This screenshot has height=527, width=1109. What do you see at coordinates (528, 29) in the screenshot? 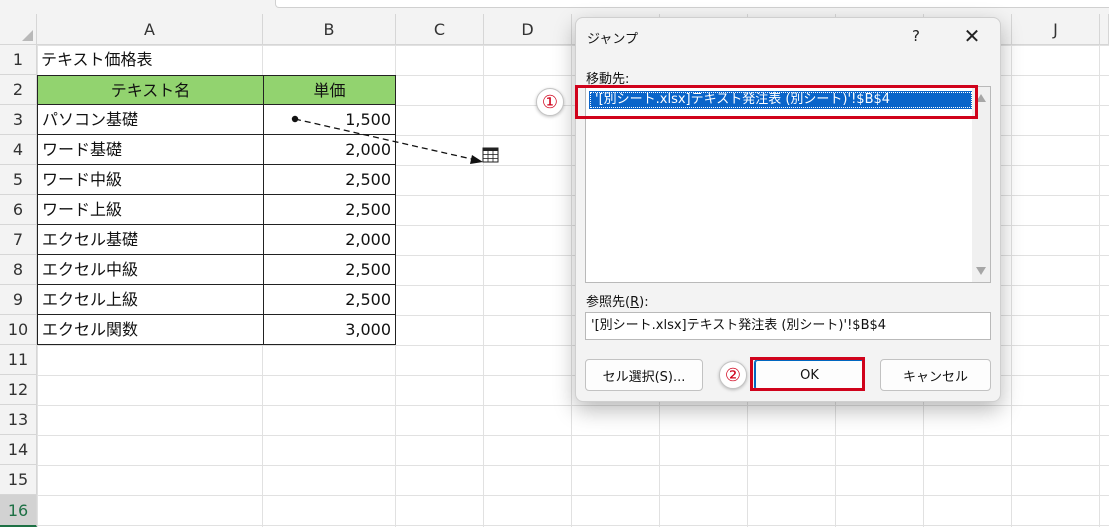
I see `column-header-d: D` at bounding box center [528, 29].